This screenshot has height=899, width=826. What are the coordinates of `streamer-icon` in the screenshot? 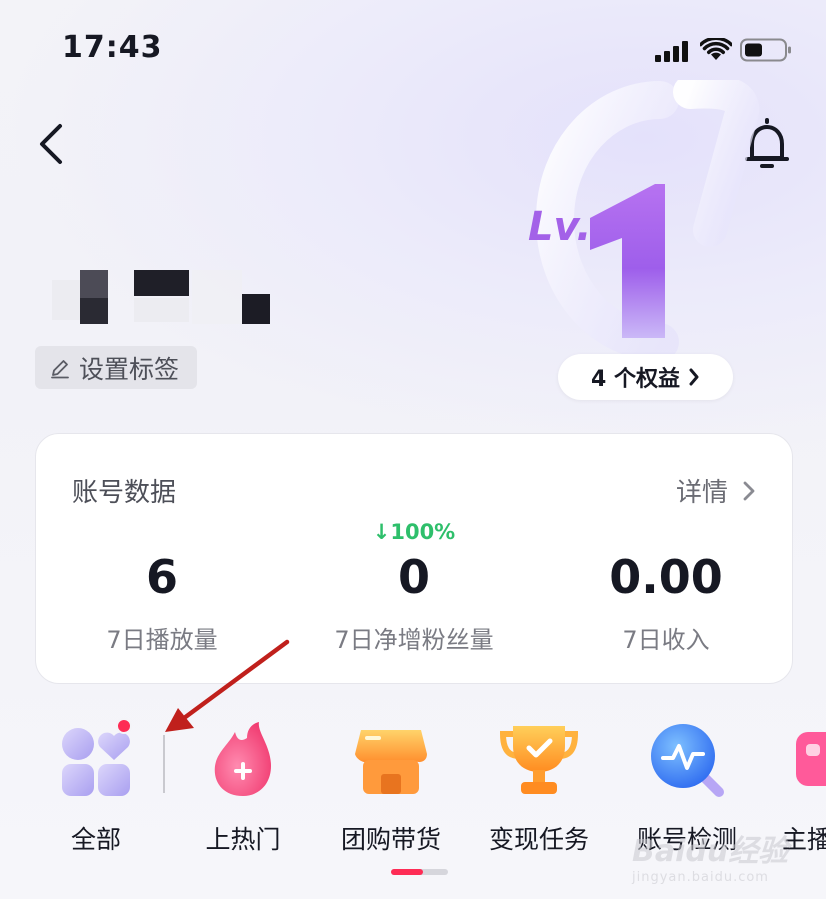 It's located at (811, 760).